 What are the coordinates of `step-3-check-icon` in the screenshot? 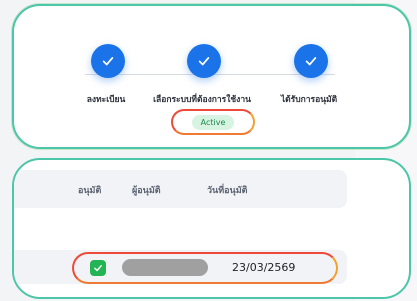 It's located at (311, 61).